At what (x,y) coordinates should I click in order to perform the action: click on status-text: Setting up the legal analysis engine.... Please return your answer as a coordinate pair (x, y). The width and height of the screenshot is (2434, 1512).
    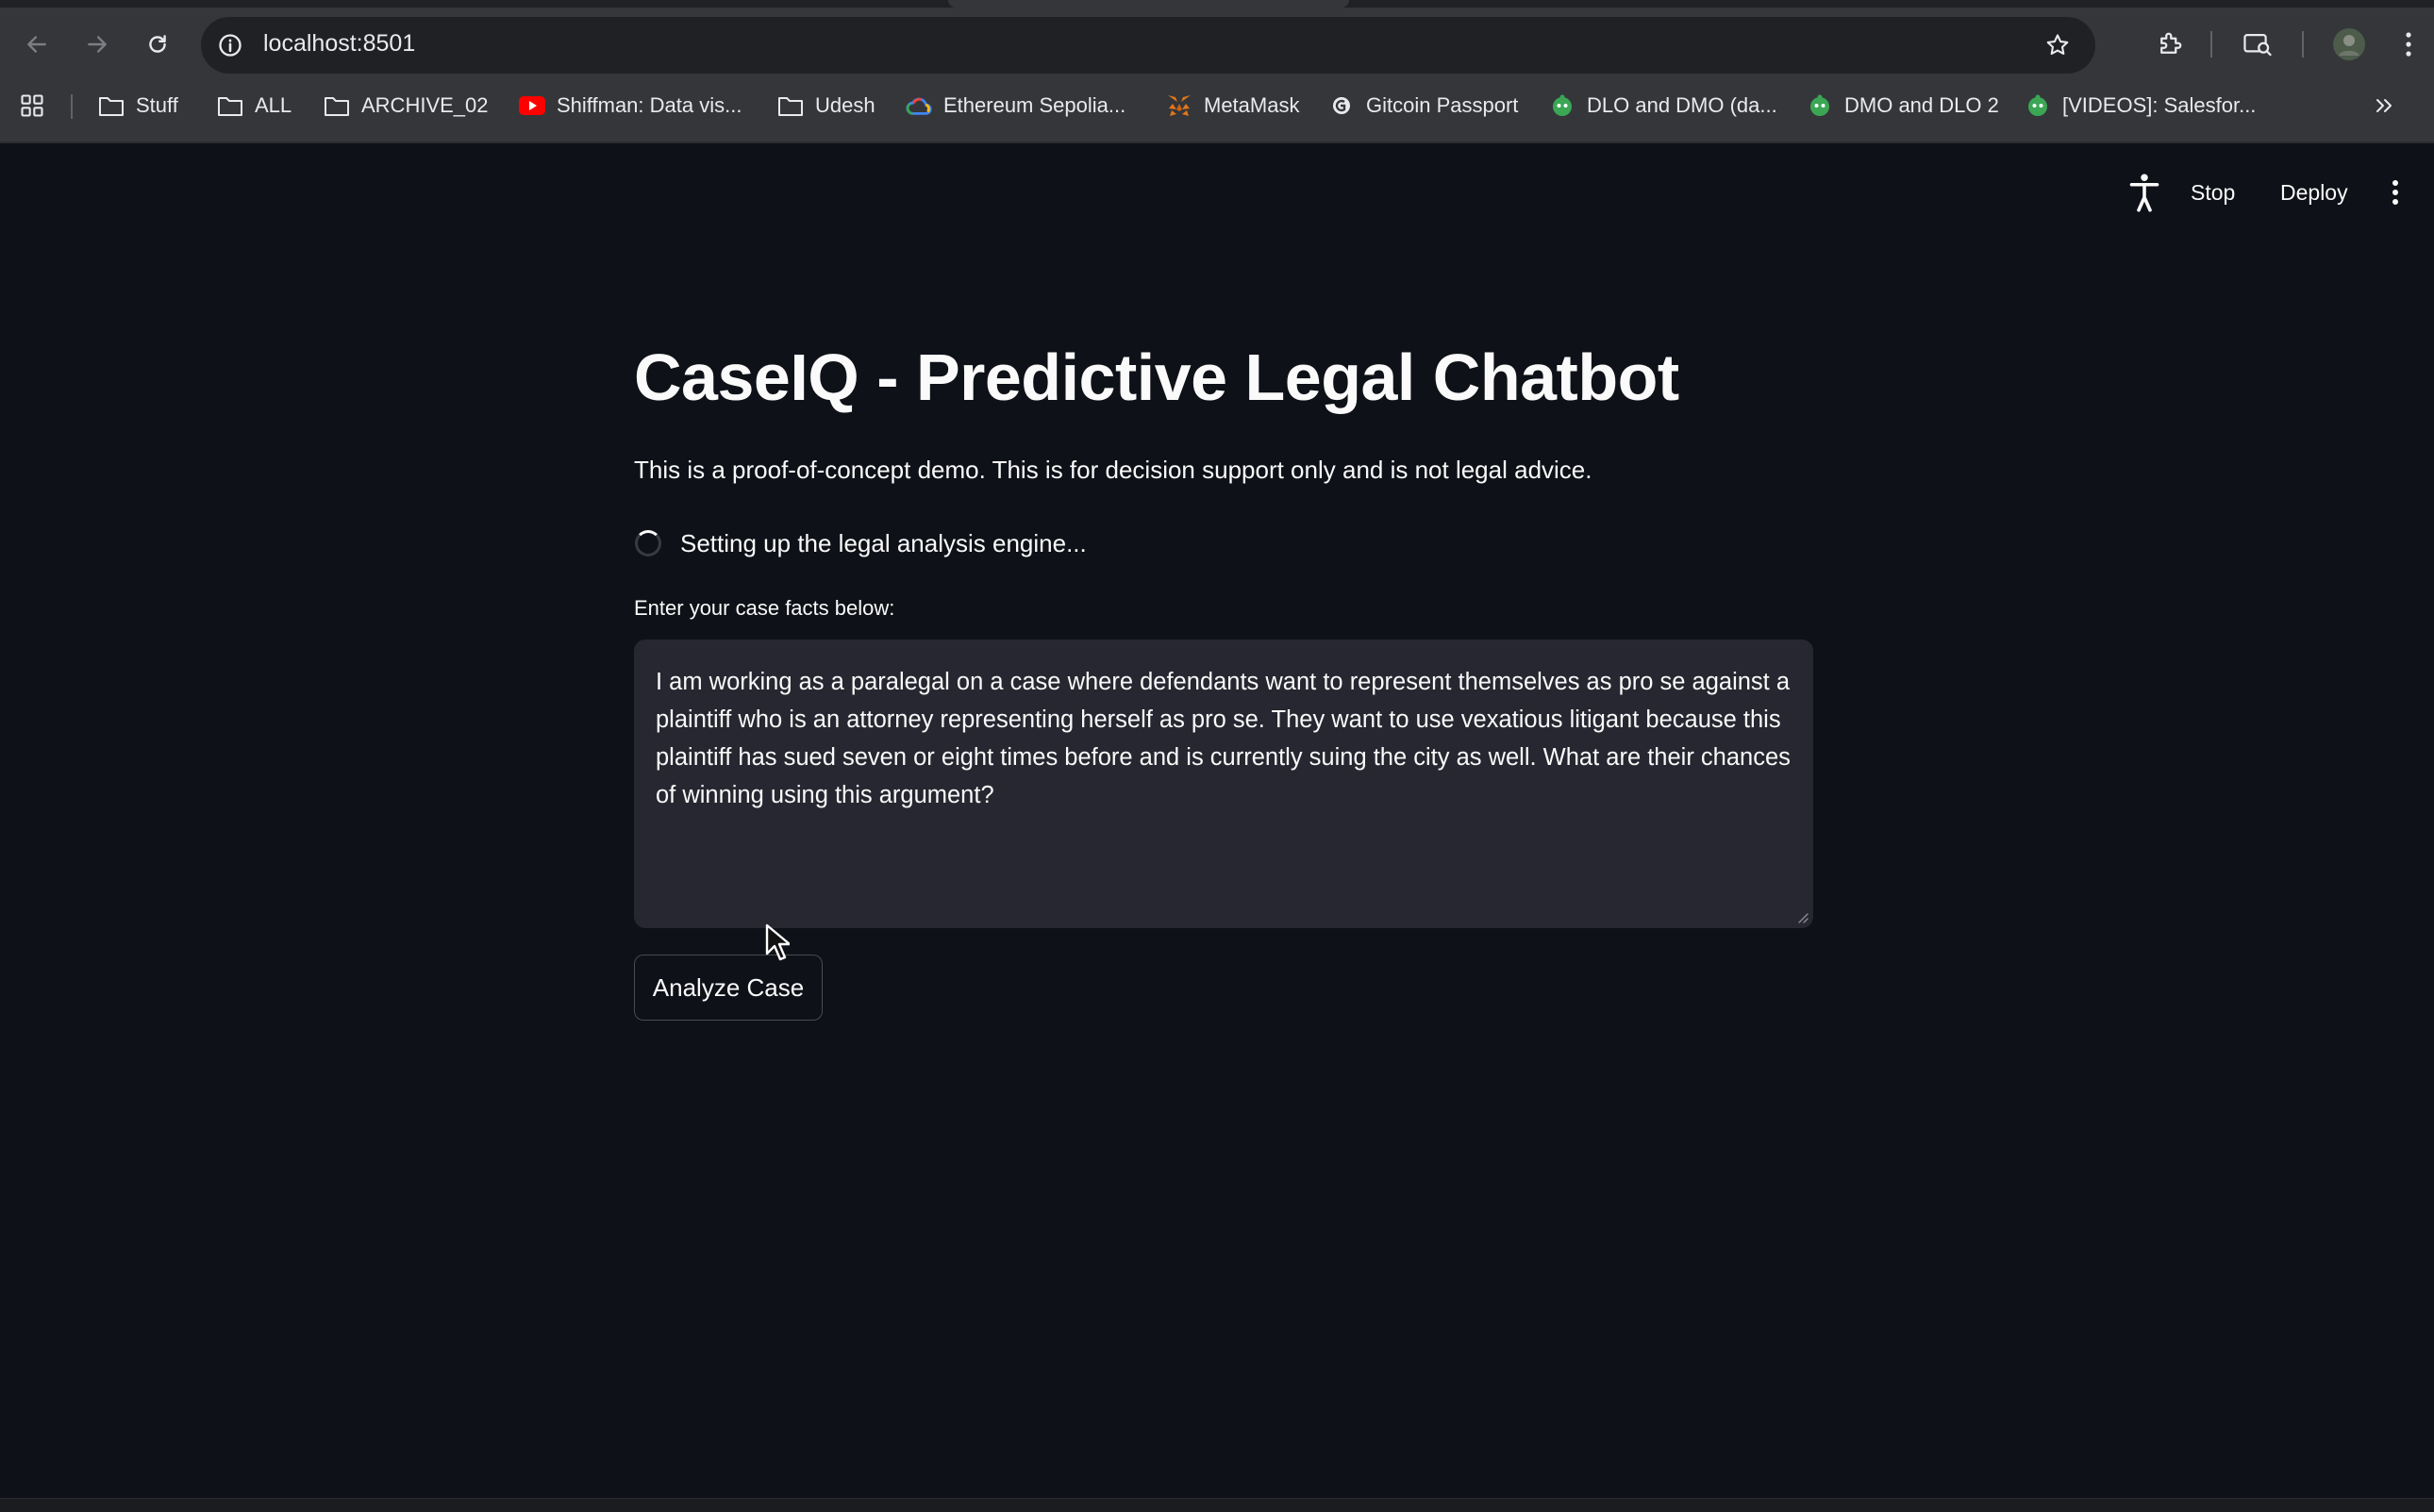
    Looking at the image, I should click on (883, 542).